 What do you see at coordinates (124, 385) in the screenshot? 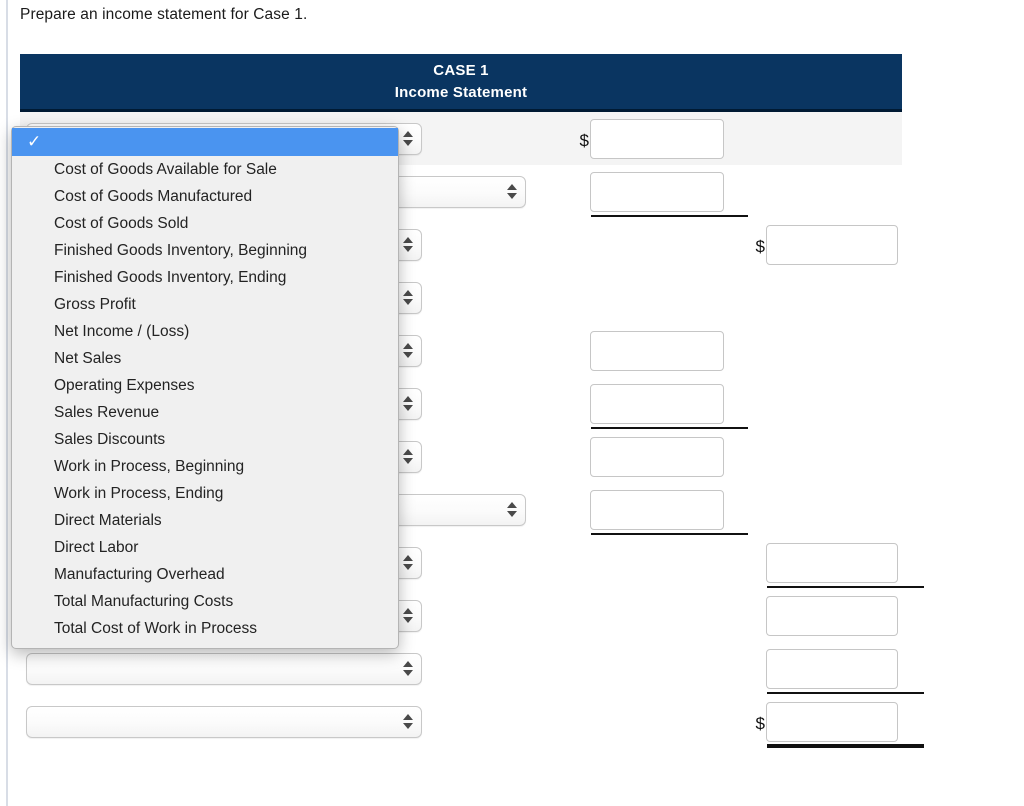
I see `dropdown-option-label: Operating Expenses` at bounding box center [124, 385].